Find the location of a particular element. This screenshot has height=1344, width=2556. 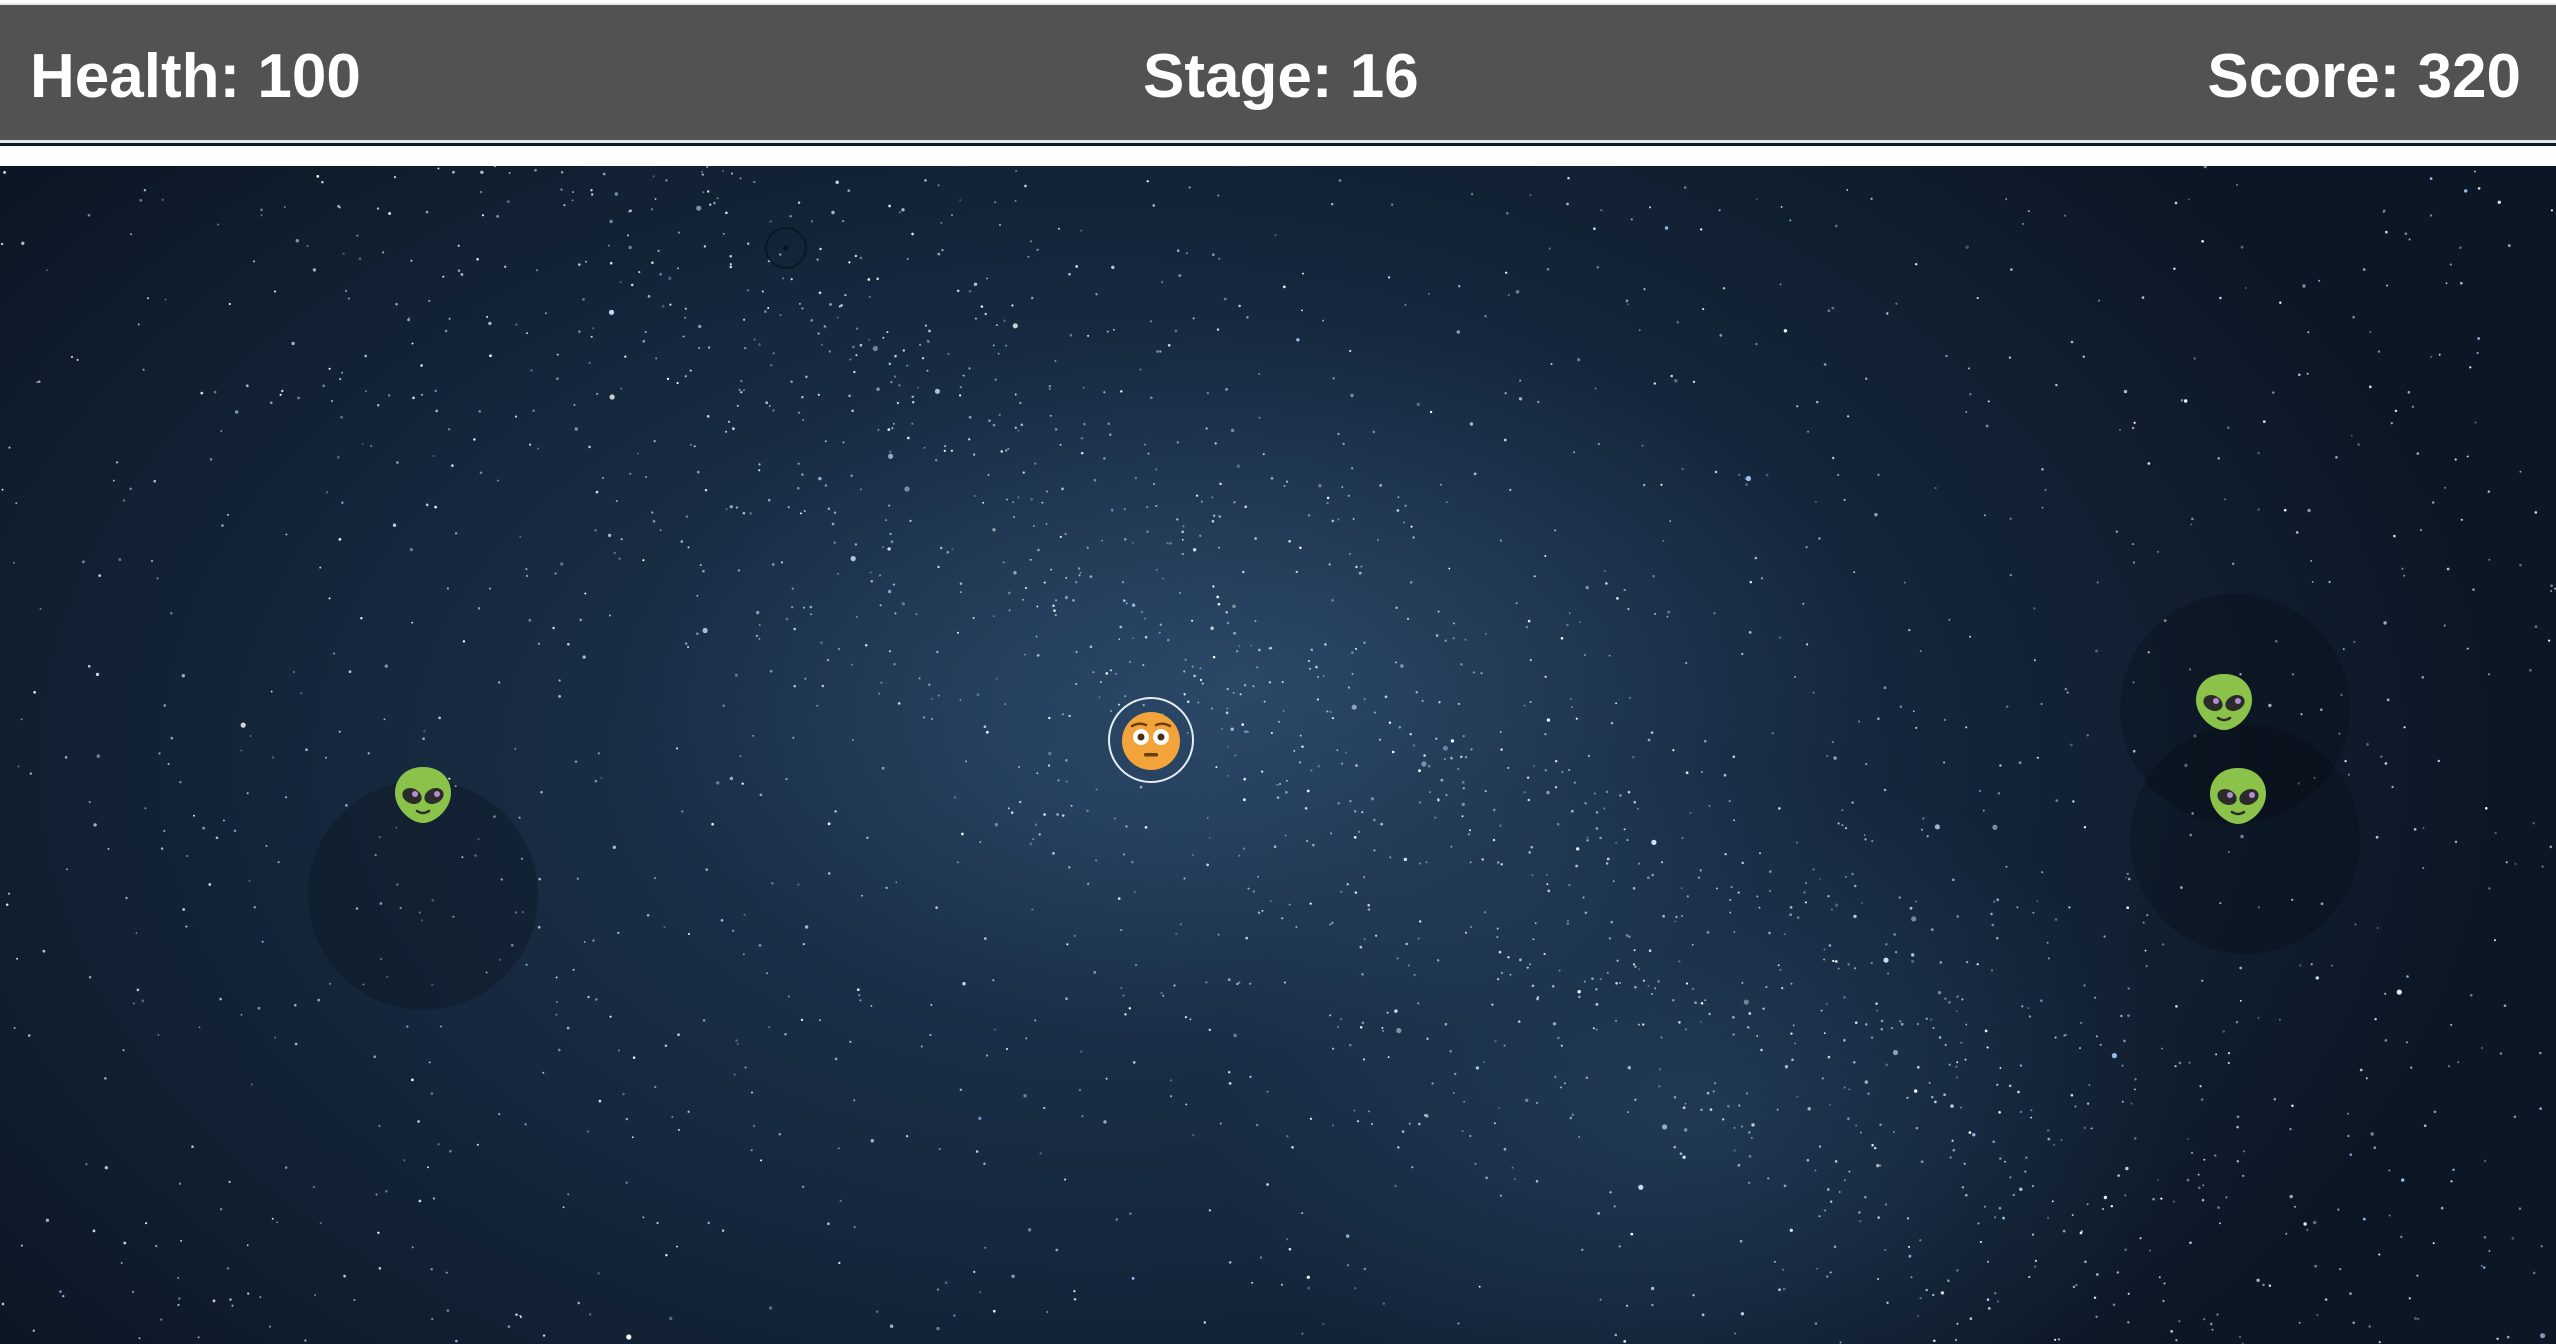

target-ring-icon is located at coordinates (786, 248).